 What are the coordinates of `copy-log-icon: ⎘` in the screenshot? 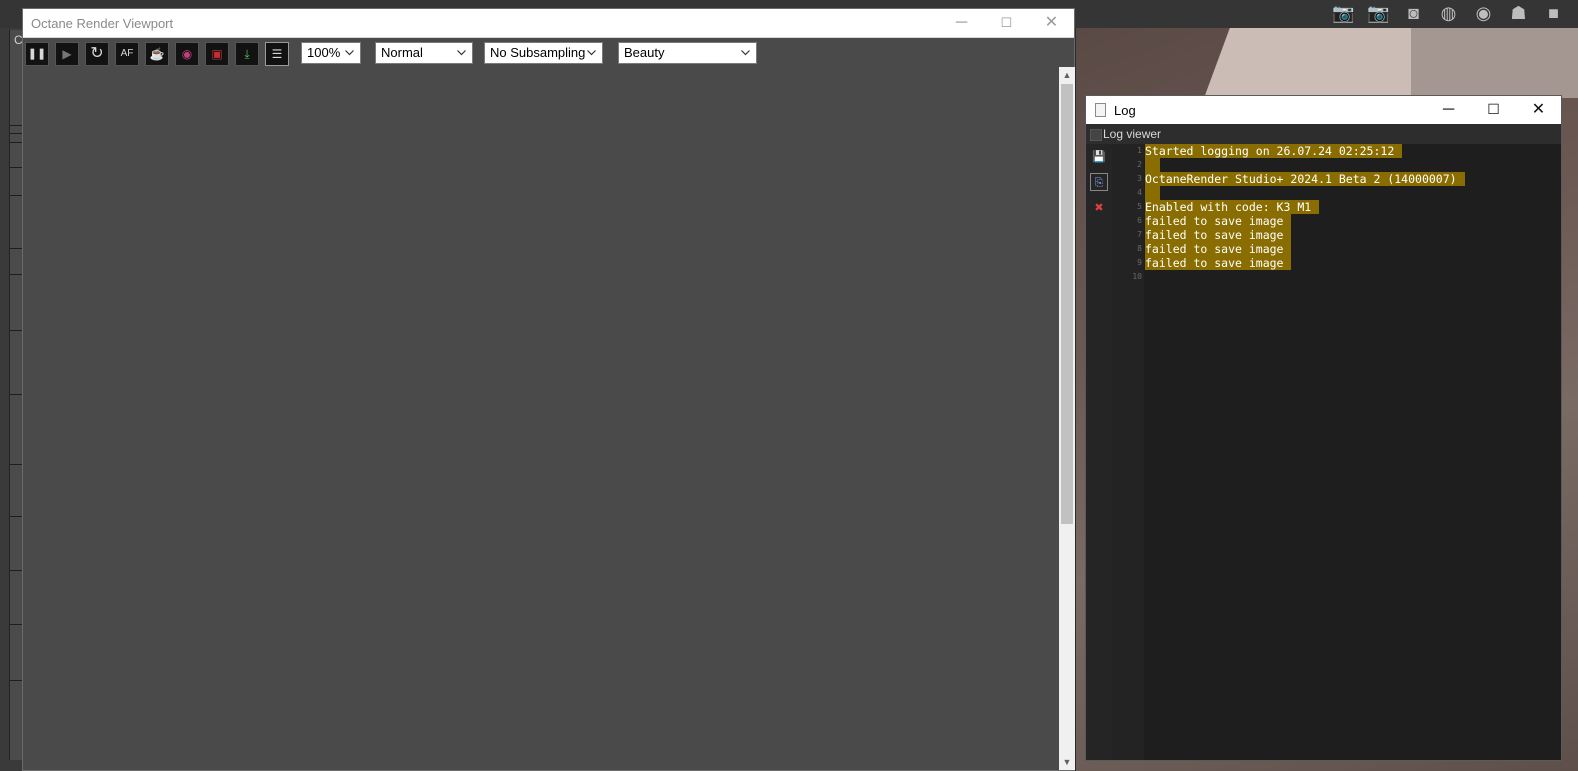 It's located at (1099, 182).